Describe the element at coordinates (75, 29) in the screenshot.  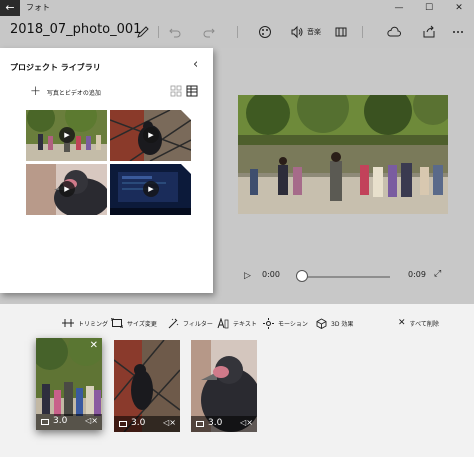
I see `project-title: 2018_07_photo_001` at that location.